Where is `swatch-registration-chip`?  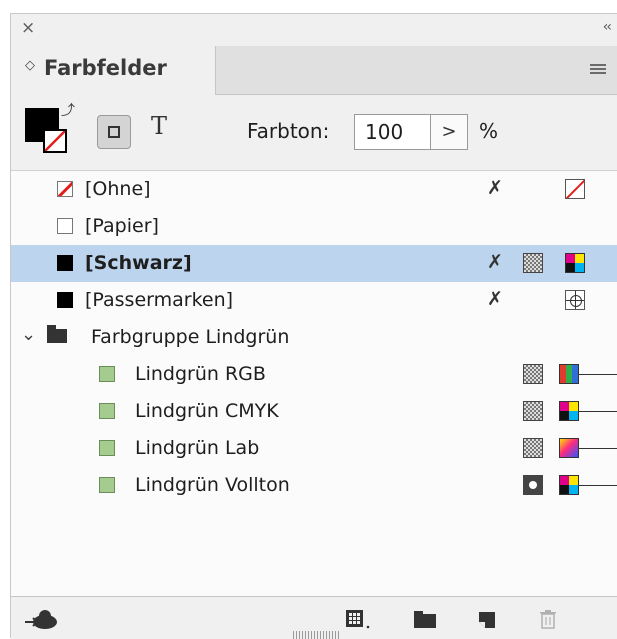
swatch-registration-chip is located at coordinates (65, 300).